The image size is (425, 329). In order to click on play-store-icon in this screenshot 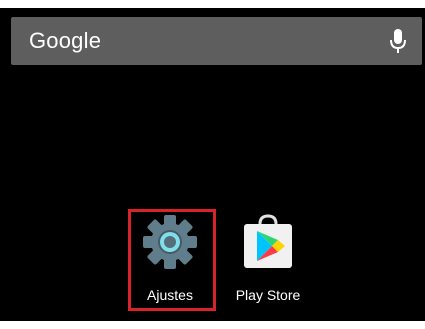, I will do `click(268, 242)`.